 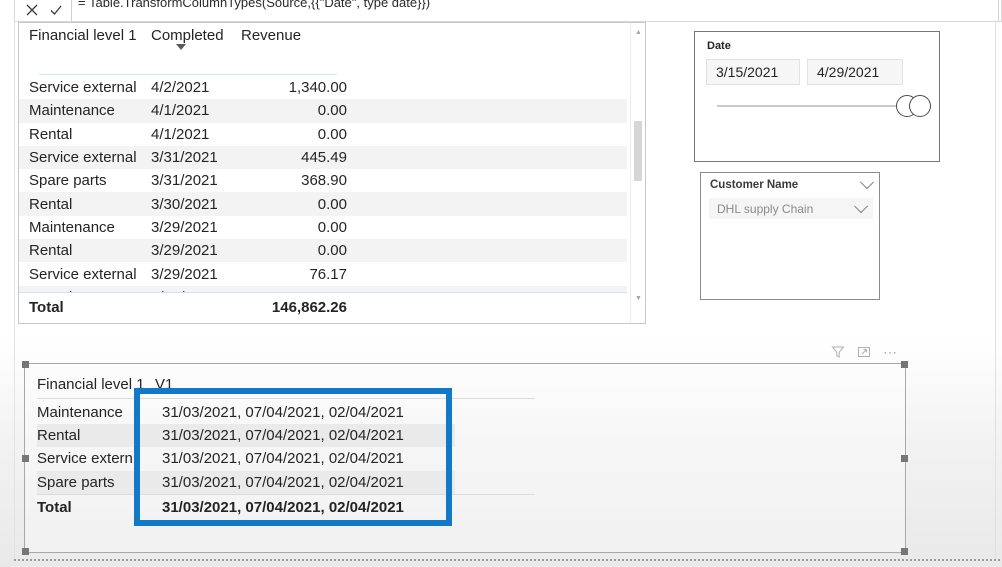 What do you see at coordinates (54, 508) in the screenshot?
I see `total-label: Total` at bounding box center [54, 508].